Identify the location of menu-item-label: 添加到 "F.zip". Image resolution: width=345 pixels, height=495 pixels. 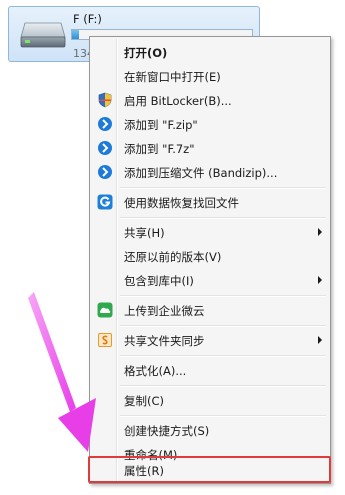
(161, 125).